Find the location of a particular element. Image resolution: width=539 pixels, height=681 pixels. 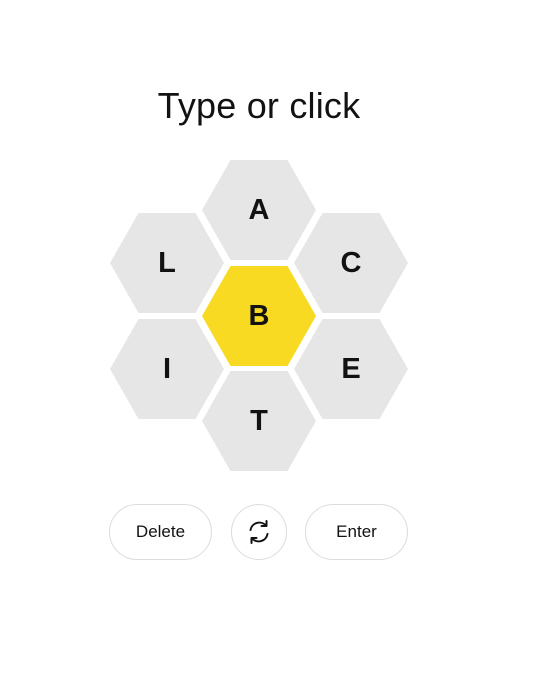

shuffle-icon is located at coordinates (259, 532).